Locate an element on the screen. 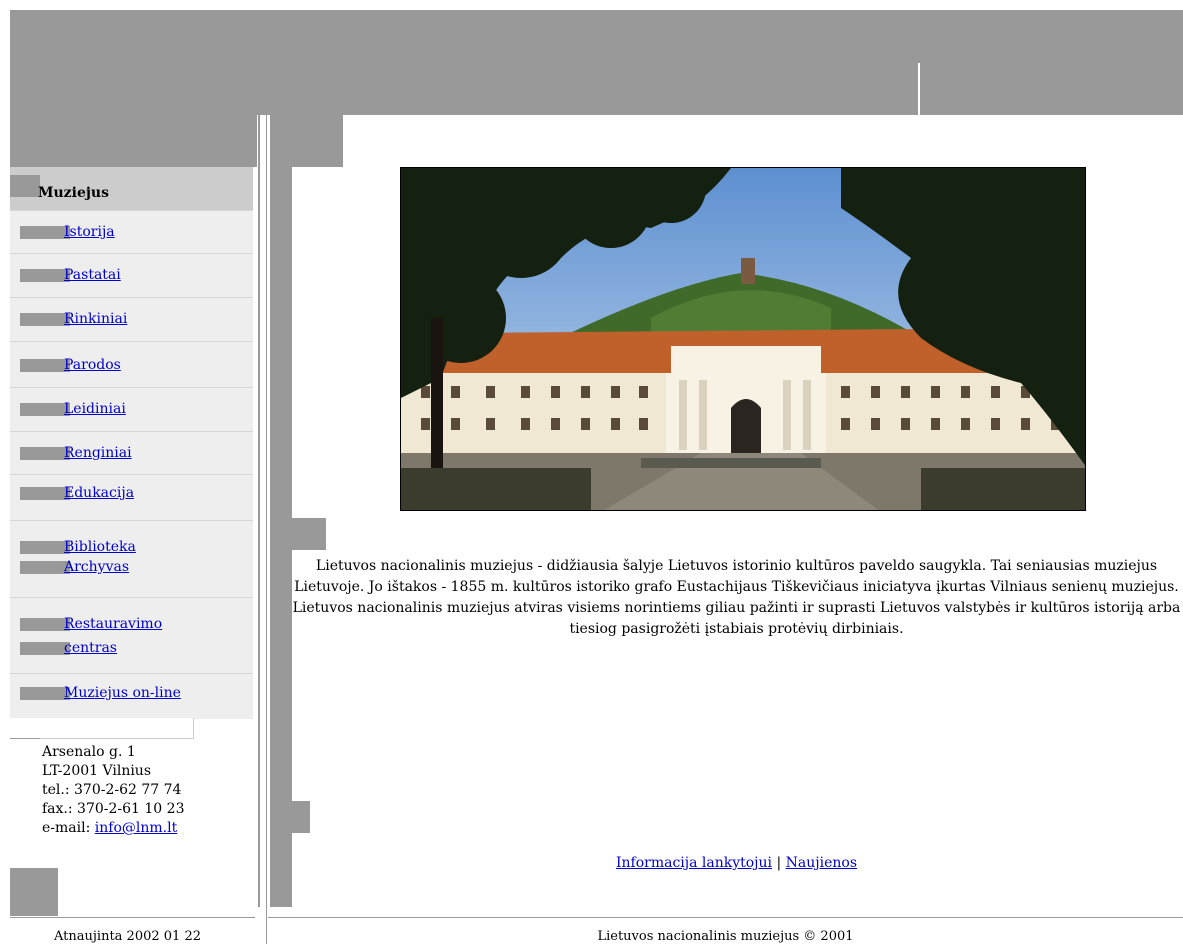  footer-updated: Atnaujinta 2002 01 22 is located at coordinates (127, 936).